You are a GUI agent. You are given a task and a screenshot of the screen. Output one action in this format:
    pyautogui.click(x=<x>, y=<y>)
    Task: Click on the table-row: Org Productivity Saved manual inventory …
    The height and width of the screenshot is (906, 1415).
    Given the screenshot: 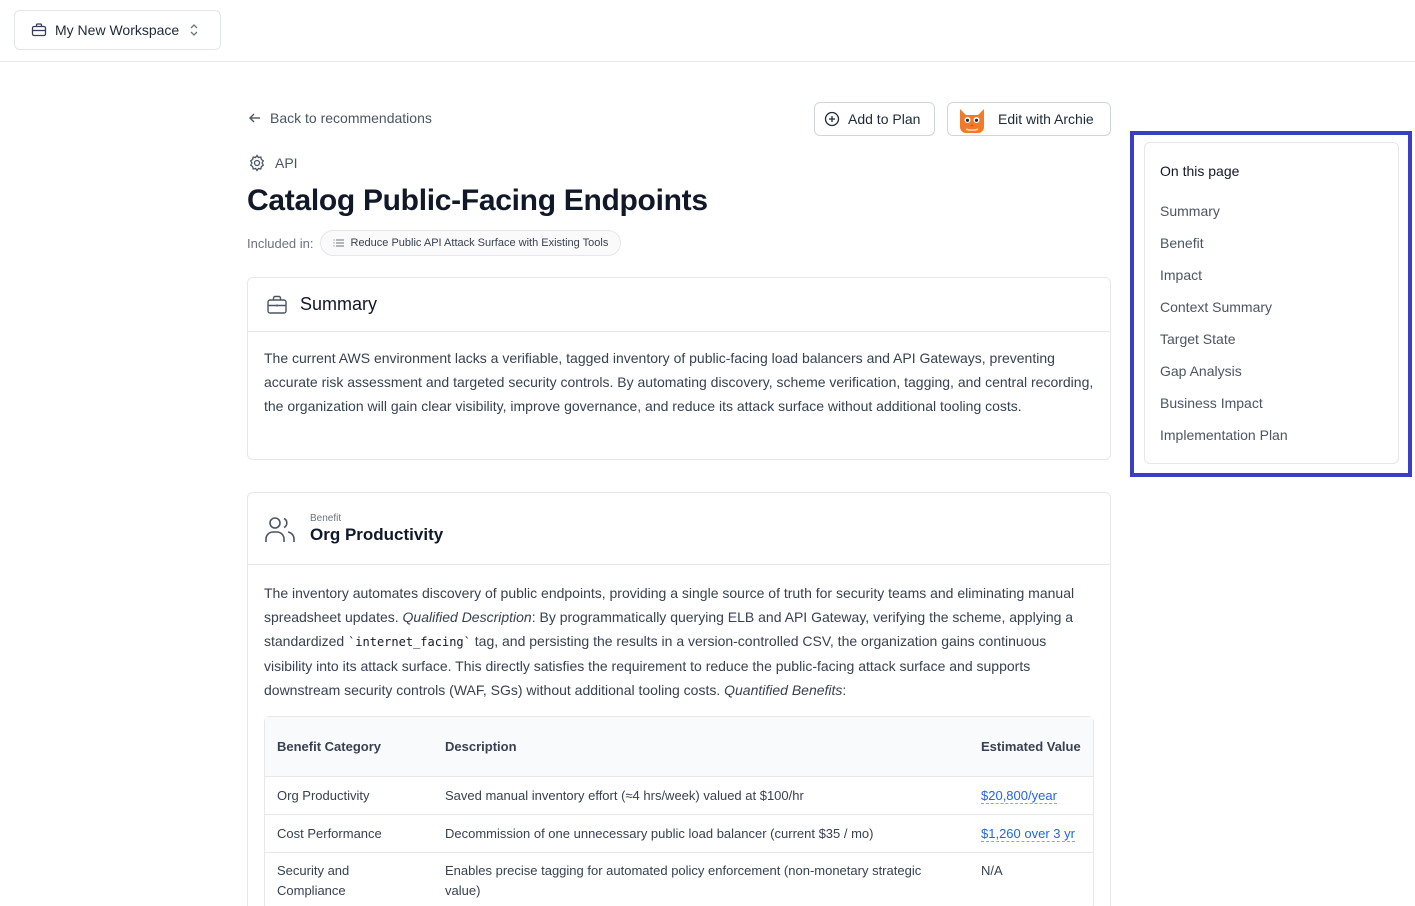 What is the action you would take?
    pyautogui.click(x=679, y=796)
    